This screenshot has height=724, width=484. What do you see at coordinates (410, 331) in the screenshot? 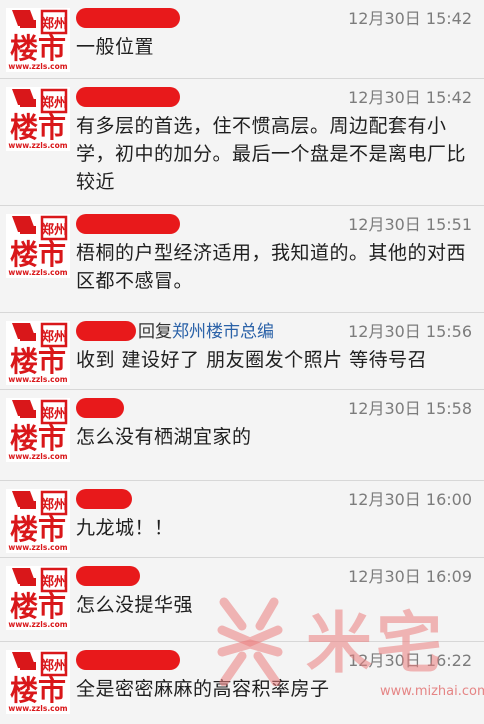
I see `comment-time: 12月30日 15:56` at bounding box center [410, 331].